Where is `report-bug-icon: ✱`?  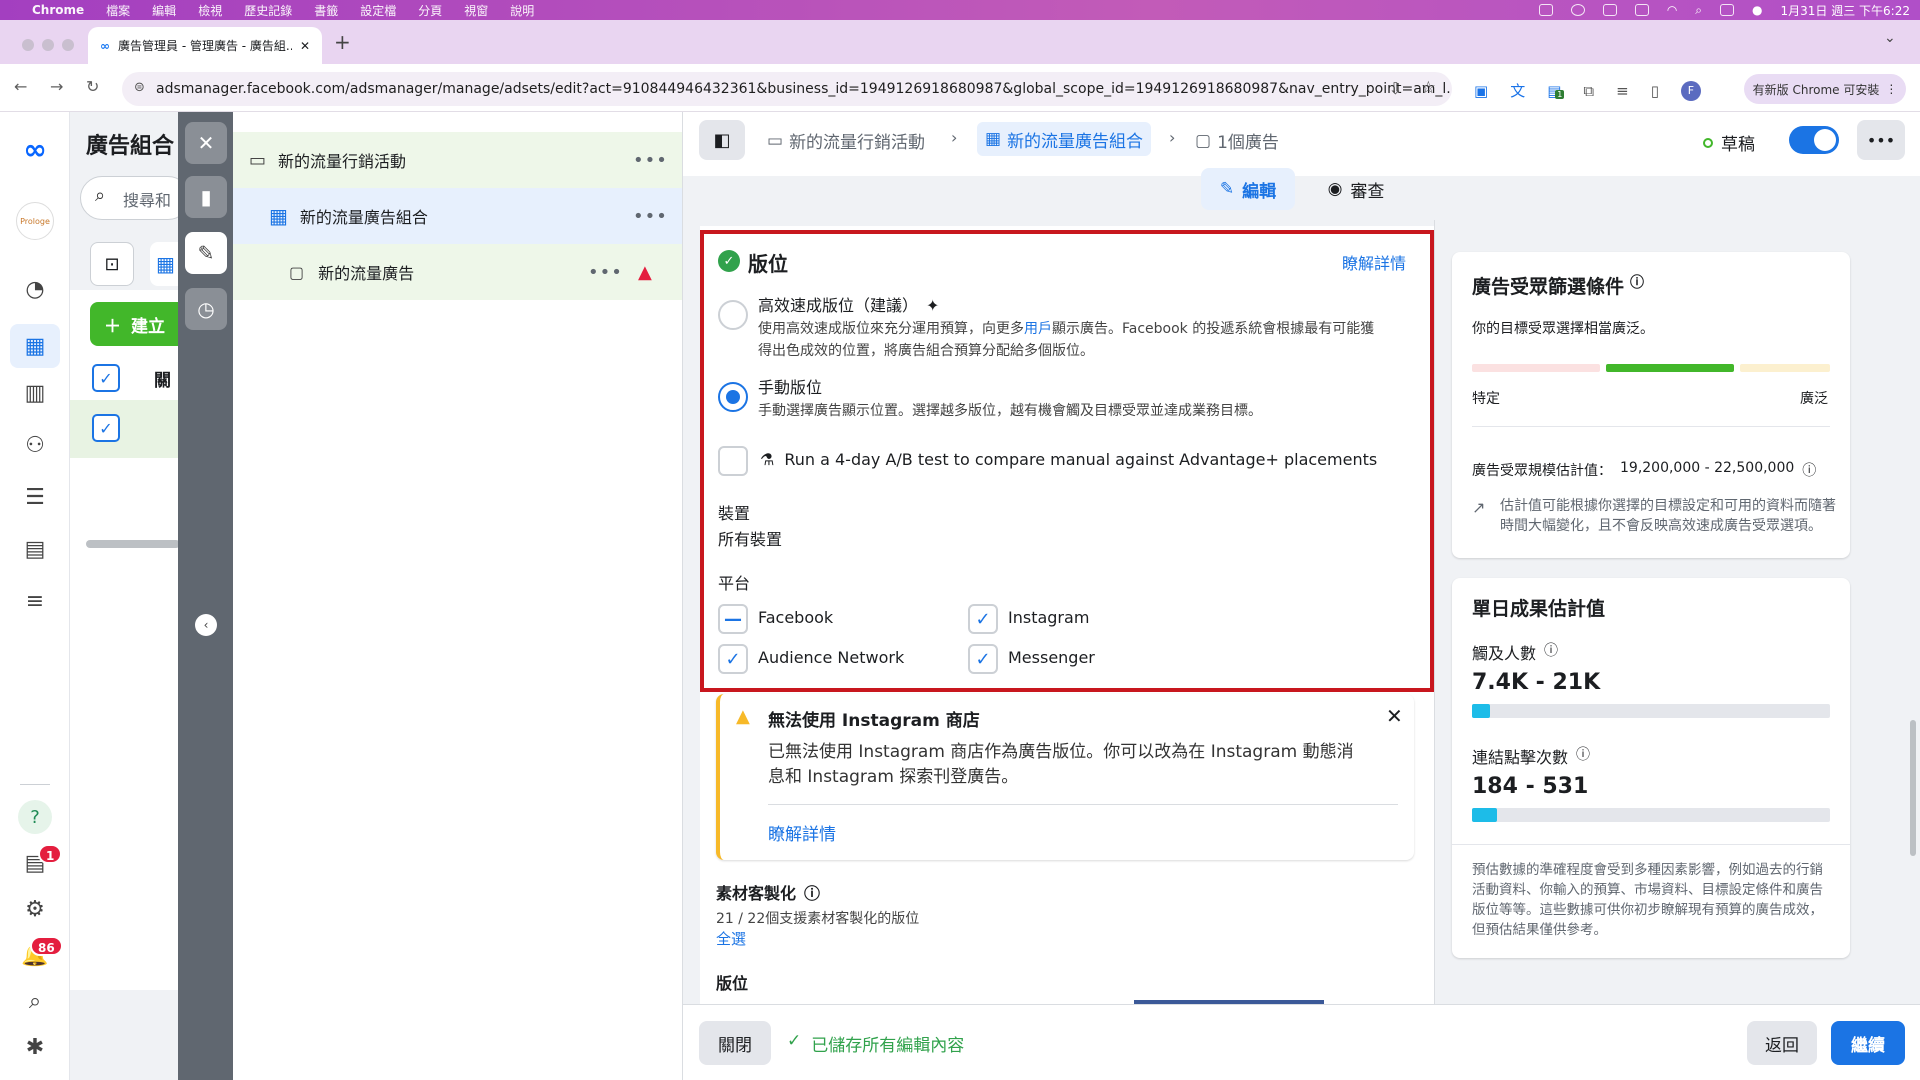 report-bug-icon: ✱ is located at coordinates (35, 1047).